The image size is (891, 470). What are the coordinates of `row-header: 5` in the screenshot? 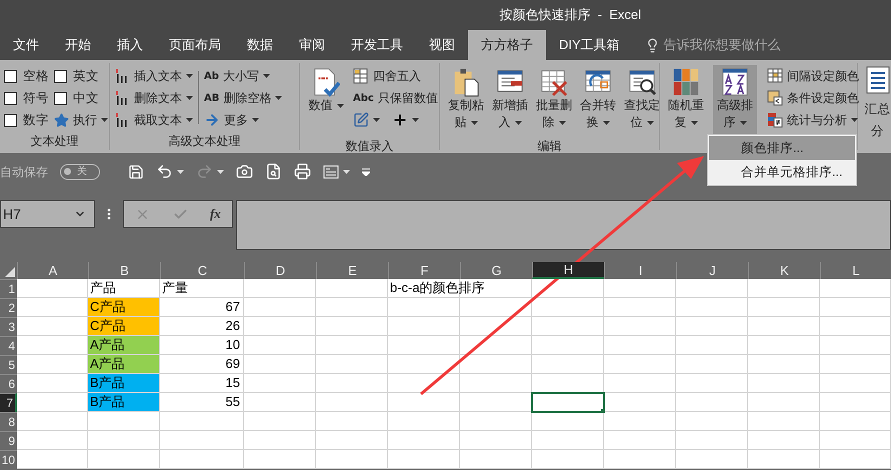 It's located at (8, 364).